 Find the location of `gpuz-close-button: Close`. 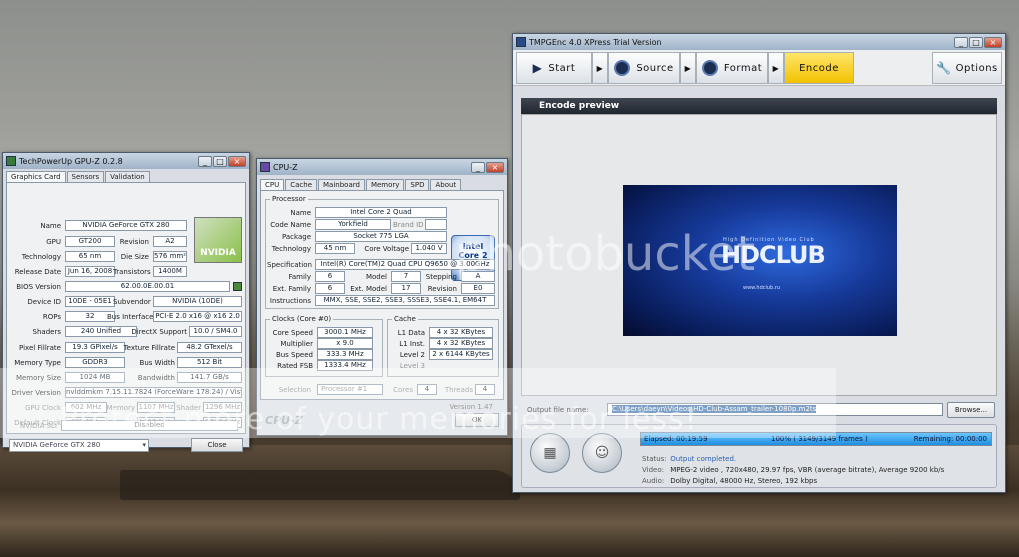

gpuz-close-button: Close is located at coordinates (217, 445).